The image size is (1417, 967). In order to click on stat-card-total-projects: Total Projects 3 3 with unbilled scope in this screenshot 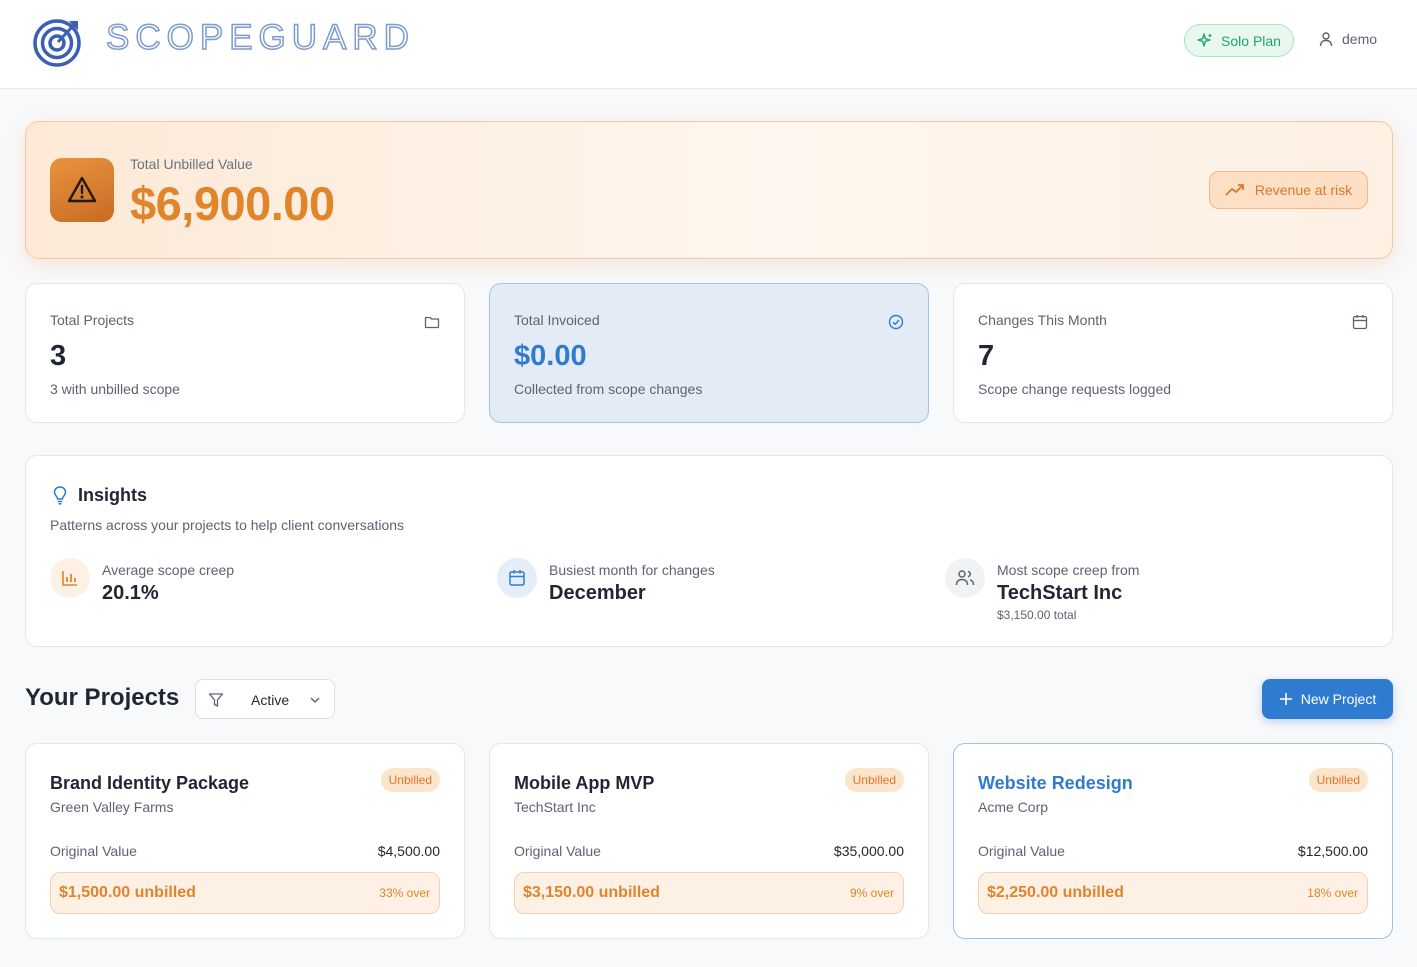, I will do `click(245, 353)`.